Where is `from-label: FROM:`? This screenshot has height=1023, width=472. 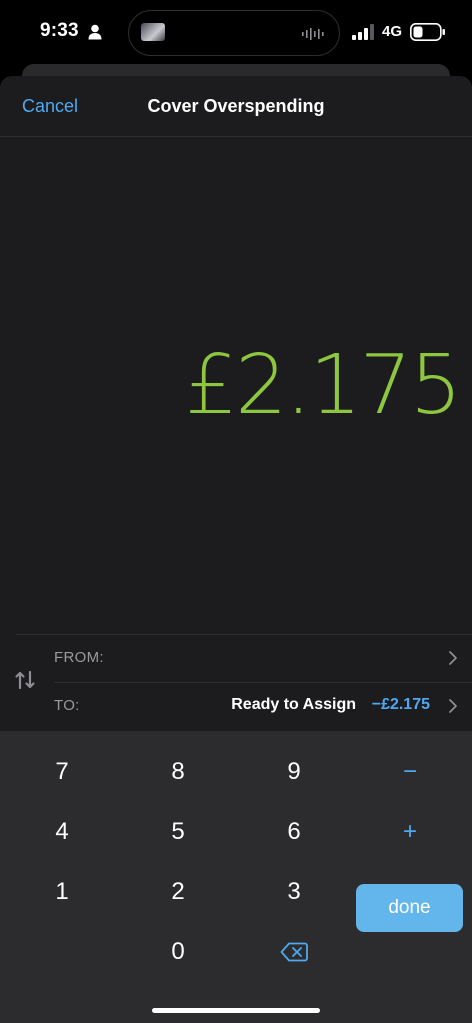 from-label: FROM: is located at coordinates (79, 657).